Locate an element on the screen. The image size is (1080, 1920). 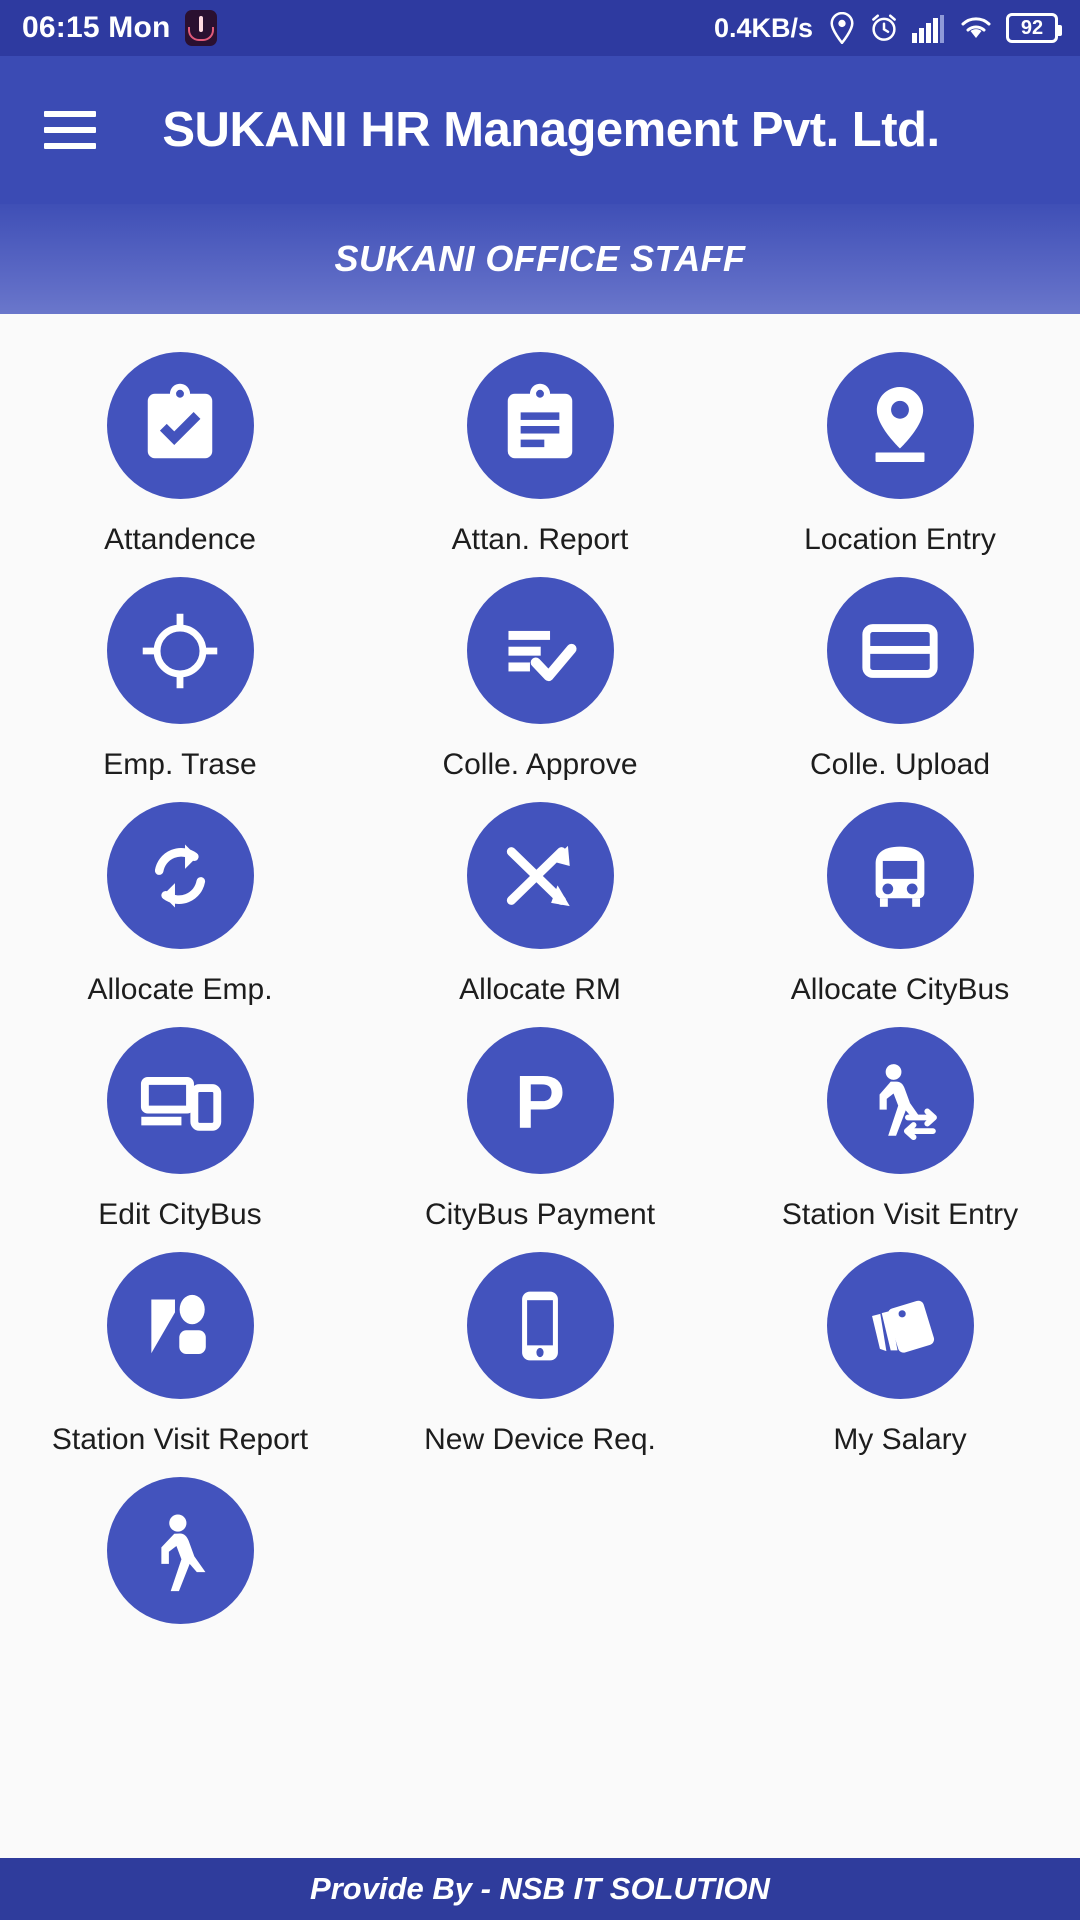
battery-level-label: 92 is located at coordinates (1032, 27).